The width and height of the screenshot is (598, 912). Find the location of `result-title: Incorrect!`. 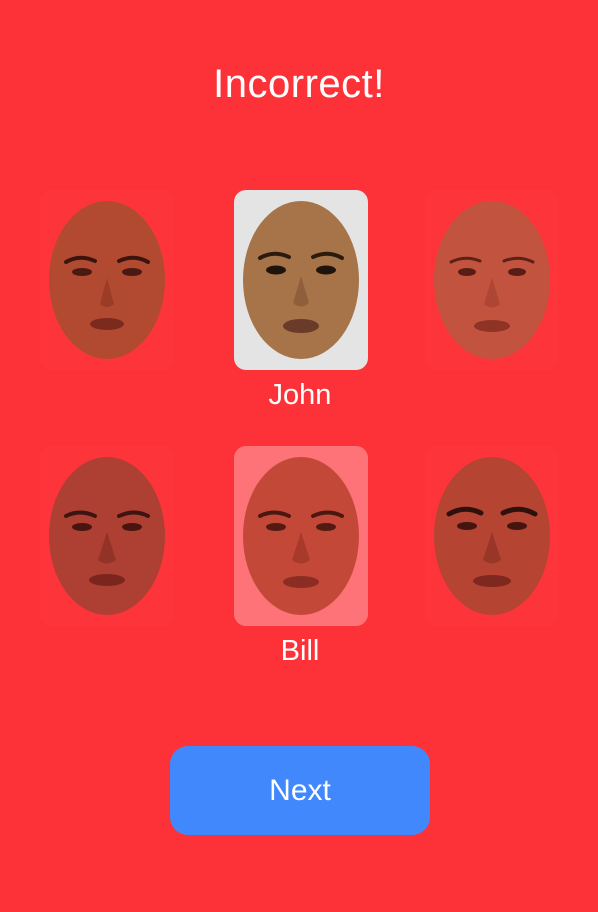

result-title: Incorrect! is located at coordinates (299, 84).